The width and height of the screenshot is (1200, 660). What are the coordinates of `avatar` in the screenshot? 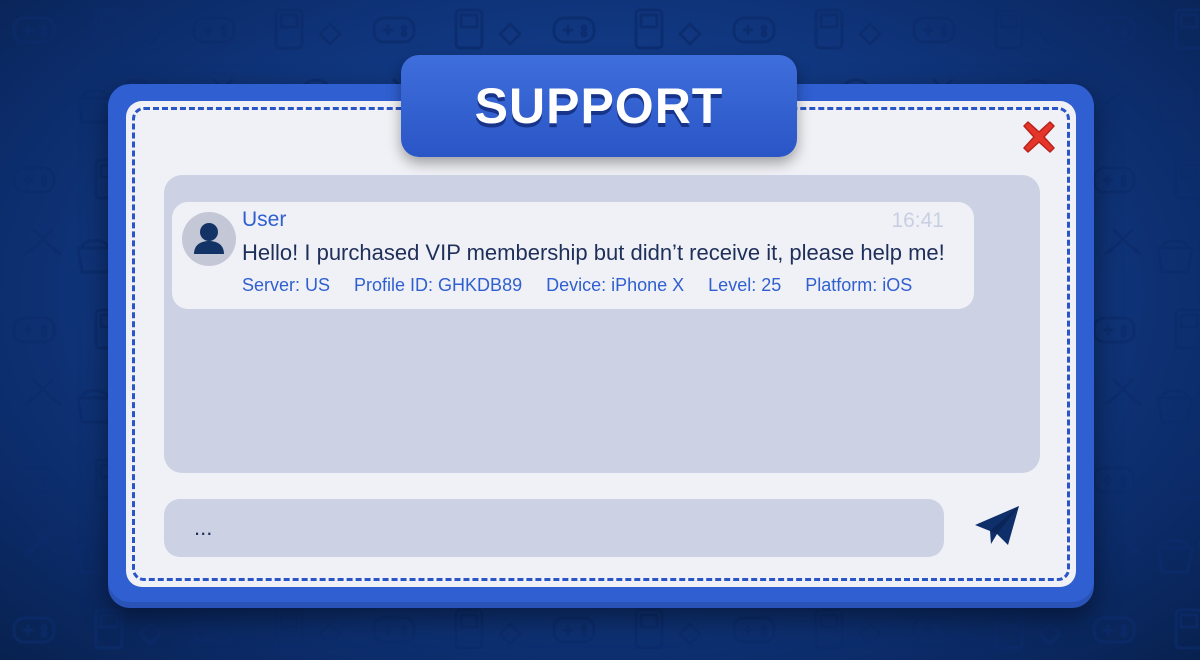 It's located at (209, 239).